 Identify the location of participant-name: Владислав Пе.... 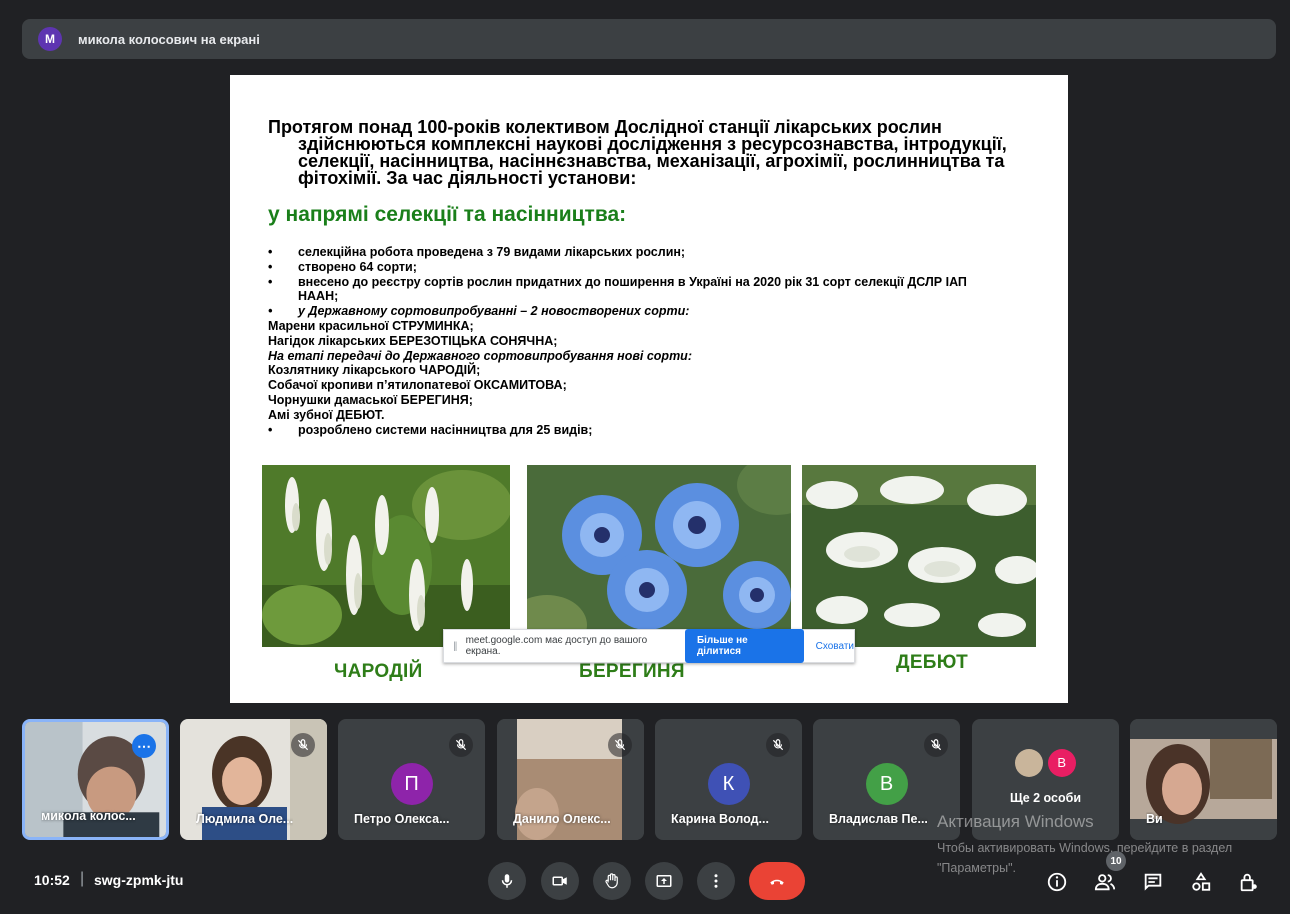
(878, 819).